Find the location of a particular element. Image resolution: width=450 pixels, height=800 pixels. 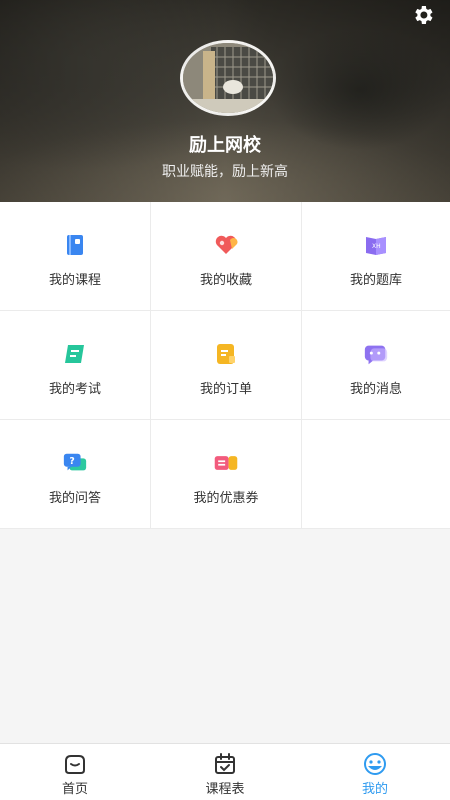

menu-item-question-bank: XH 我的题库 is located at coordinates (376, 256).